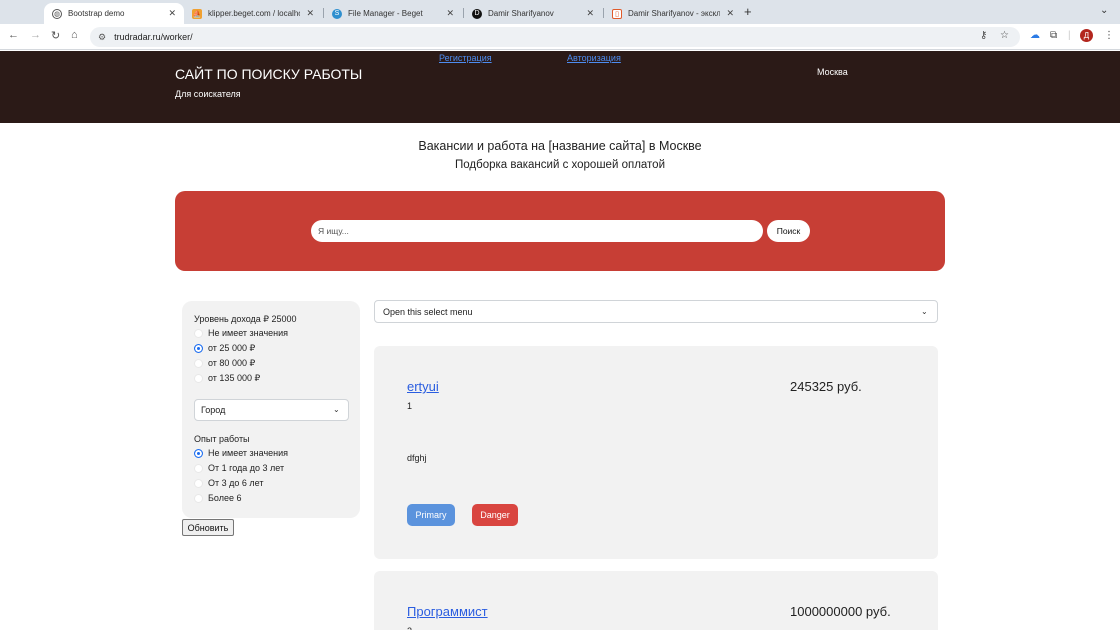  I want to click on search-band: Поиск, so click(560, 231).